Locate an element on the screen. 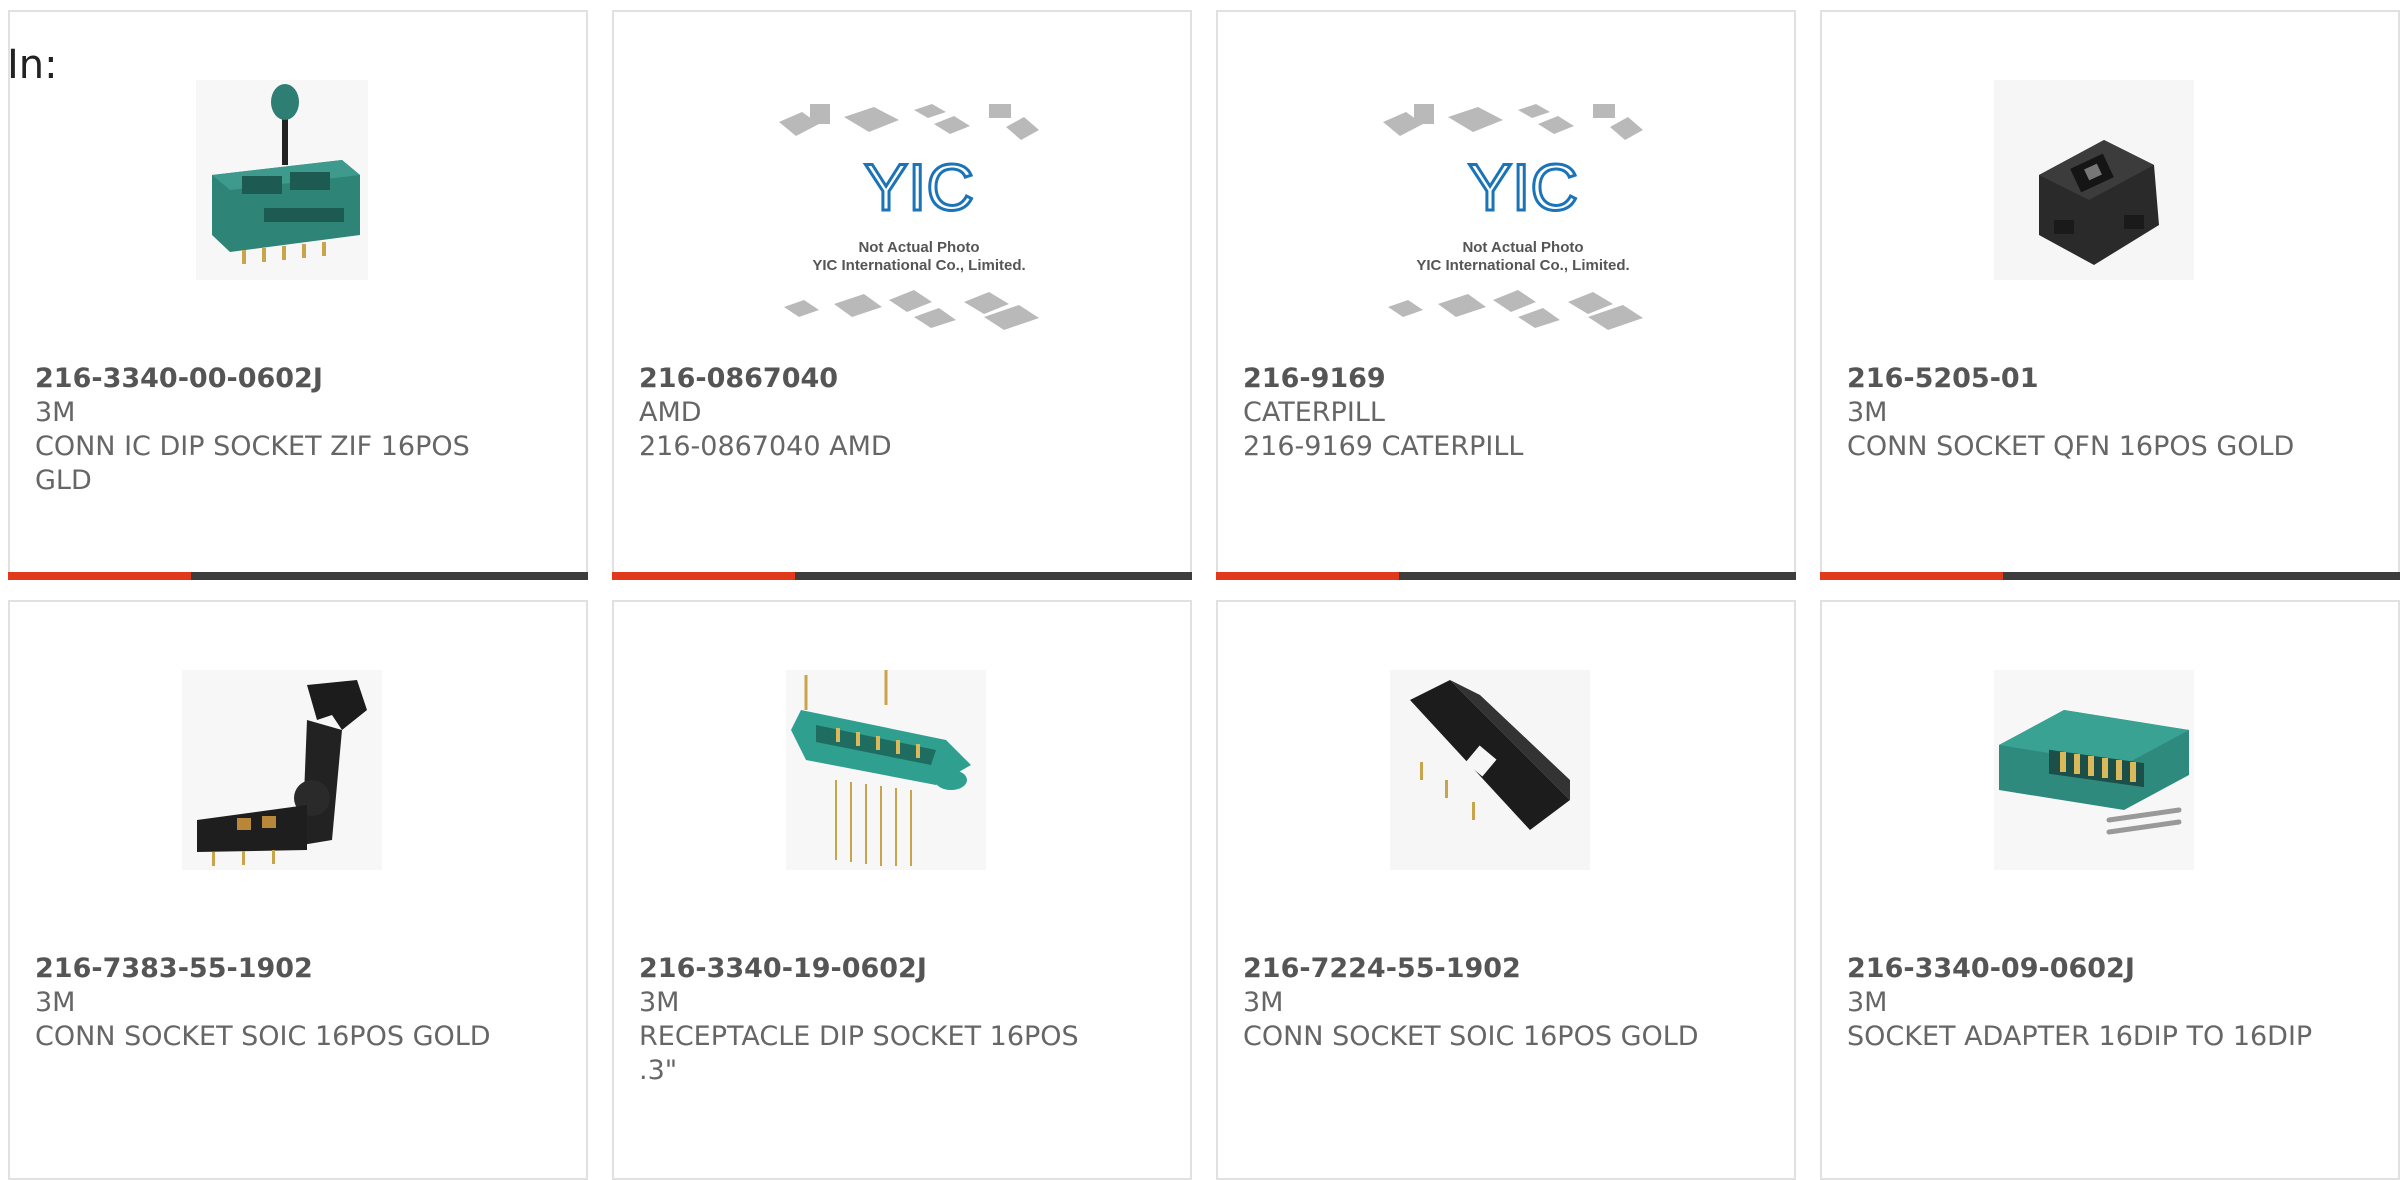 The width and height of the screenshot is (2400, 1180). description: CONN IC DIP SOCKET ZIF 16POS GLD is located at coordinates (252, 463).